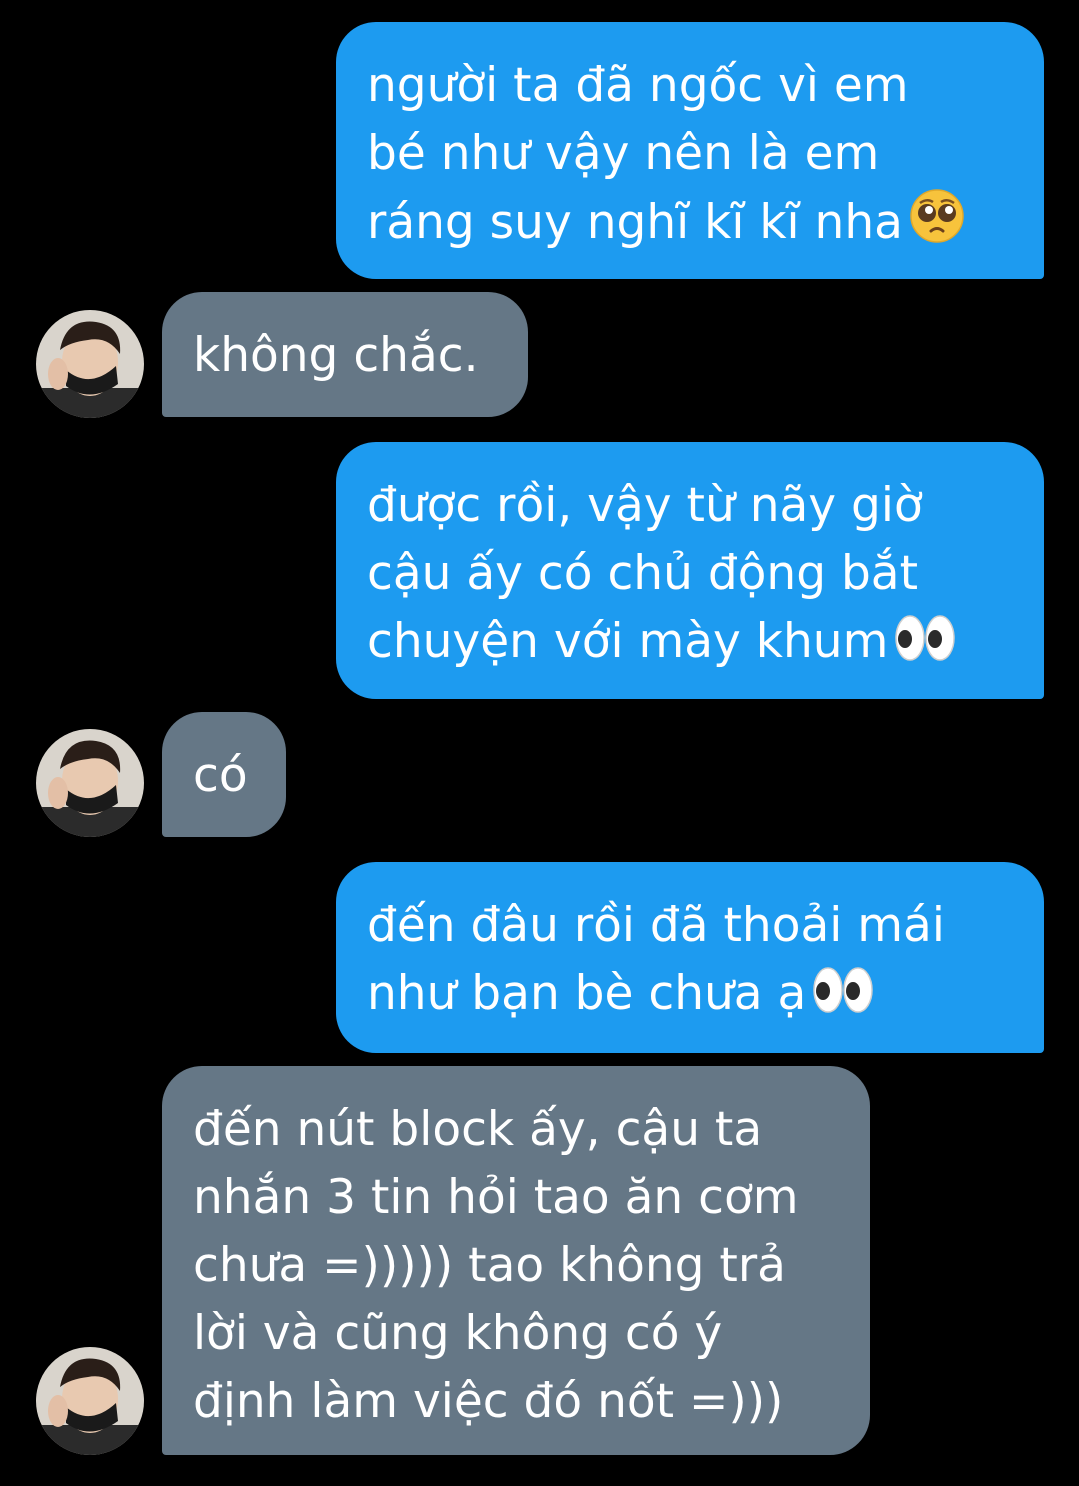  I want to click on message-line: chuyện với mày khum, so click(628, 641).